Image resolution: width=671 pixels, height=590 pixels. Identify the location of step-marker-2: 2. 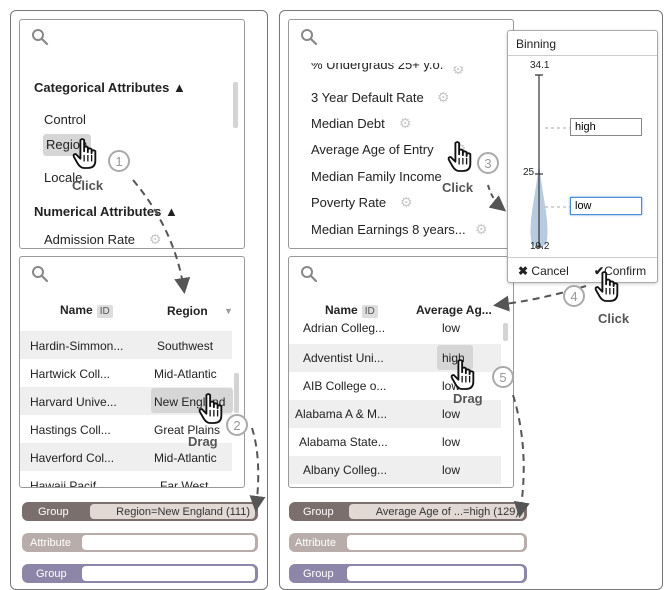
(237, 425).